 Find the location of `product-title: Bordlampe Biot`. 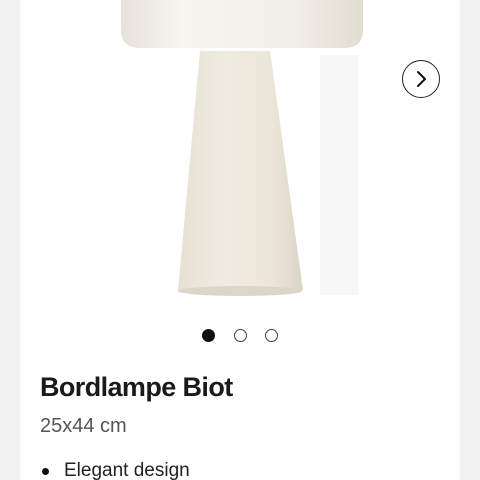

product-title: Bordlampe Biot is located at coordinates (136, 387).